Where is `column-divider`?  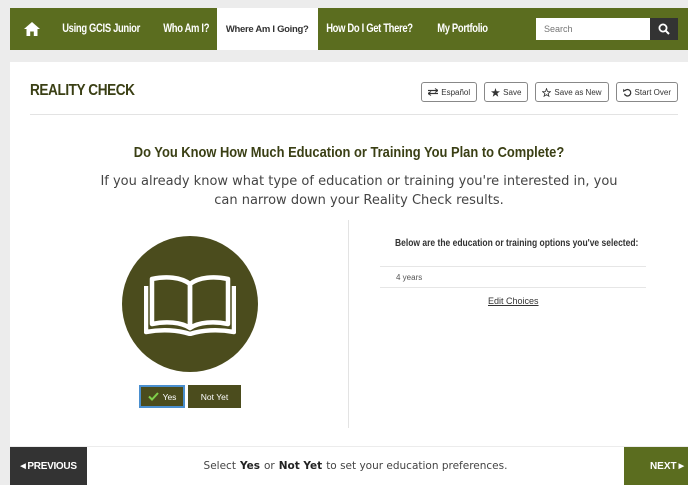
column-divider is located at coordinates (348, 324).